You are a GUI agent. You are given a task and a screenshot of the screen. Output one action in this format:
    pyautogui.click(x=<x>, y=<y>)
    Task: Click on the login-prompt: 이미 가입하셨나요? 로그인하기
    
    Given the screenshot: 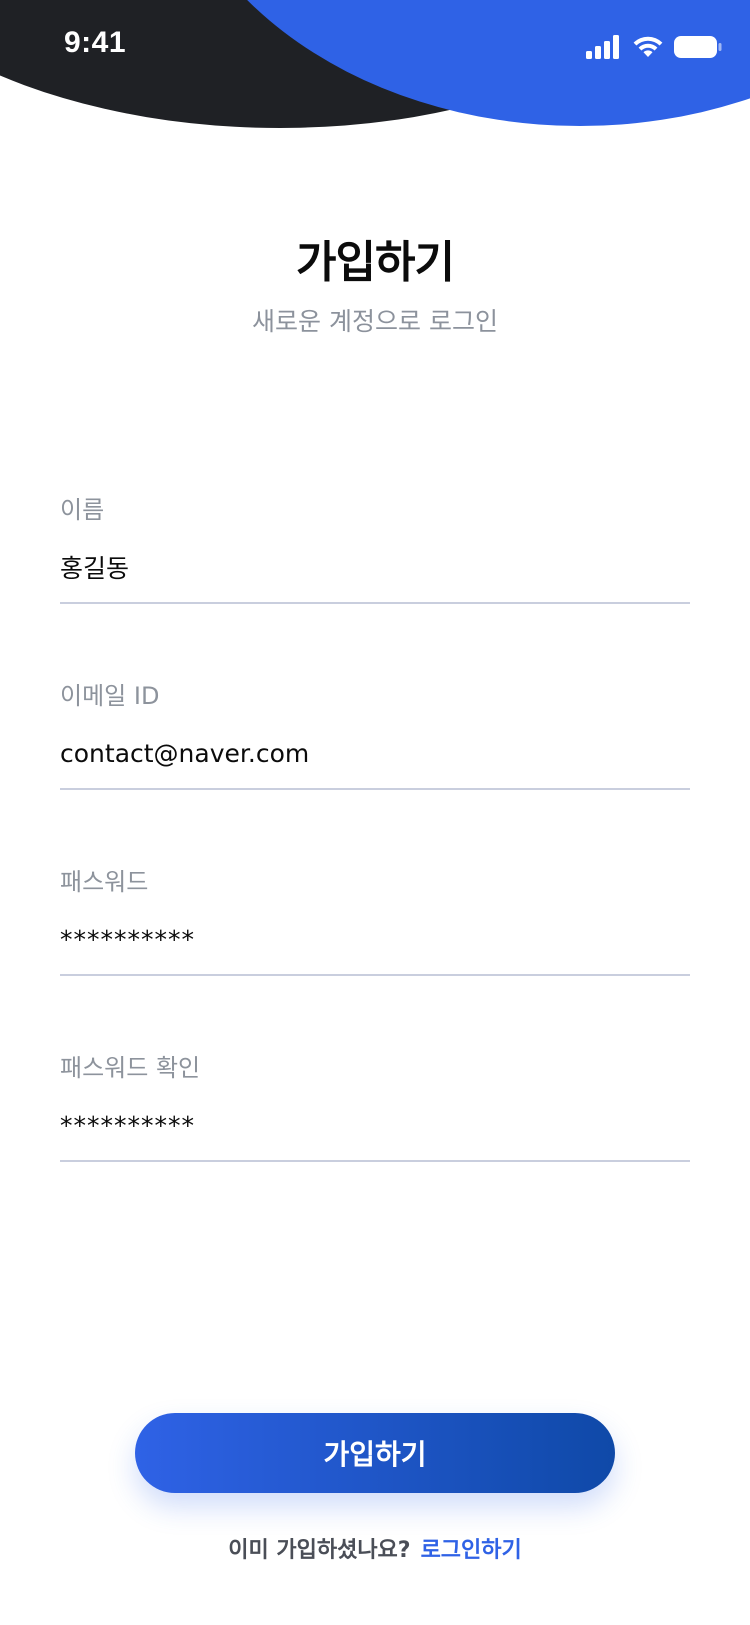 What is the action you would take?
    pyautogui.click(x=375, y=1548)
    